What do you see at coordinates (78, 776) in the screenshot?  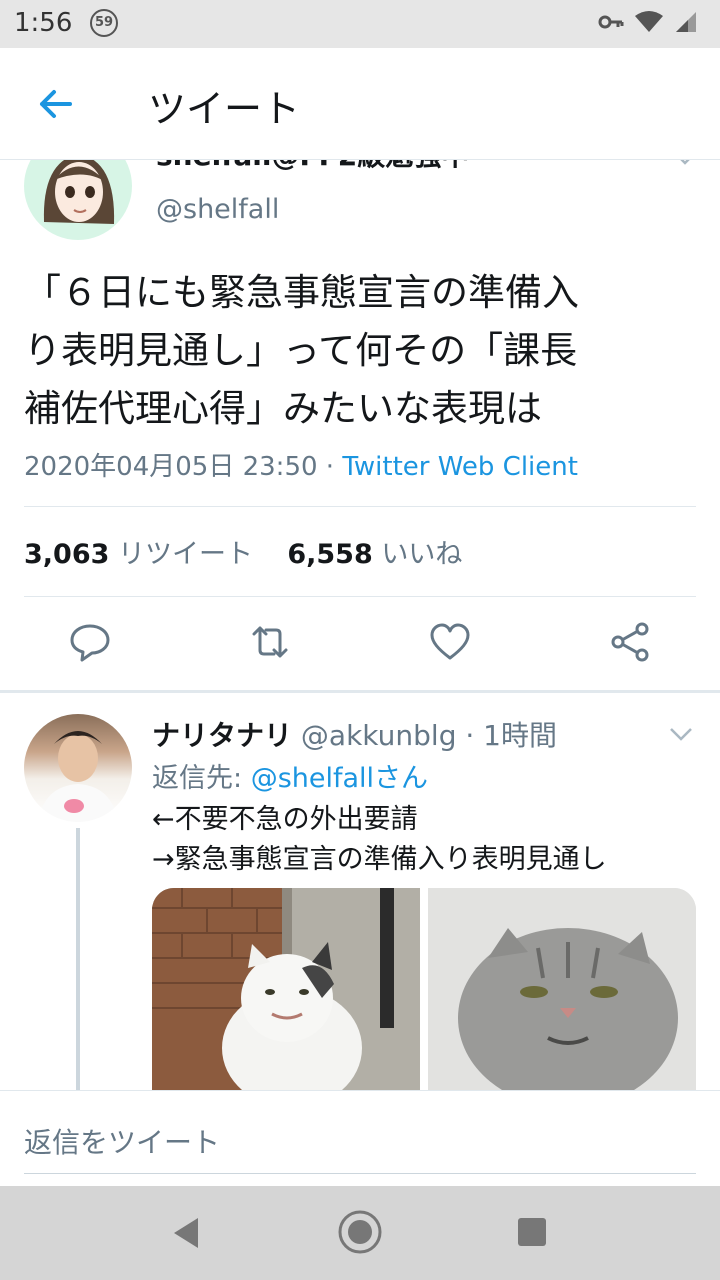 I see `photo-avatar` at bounding box center [78, 776].